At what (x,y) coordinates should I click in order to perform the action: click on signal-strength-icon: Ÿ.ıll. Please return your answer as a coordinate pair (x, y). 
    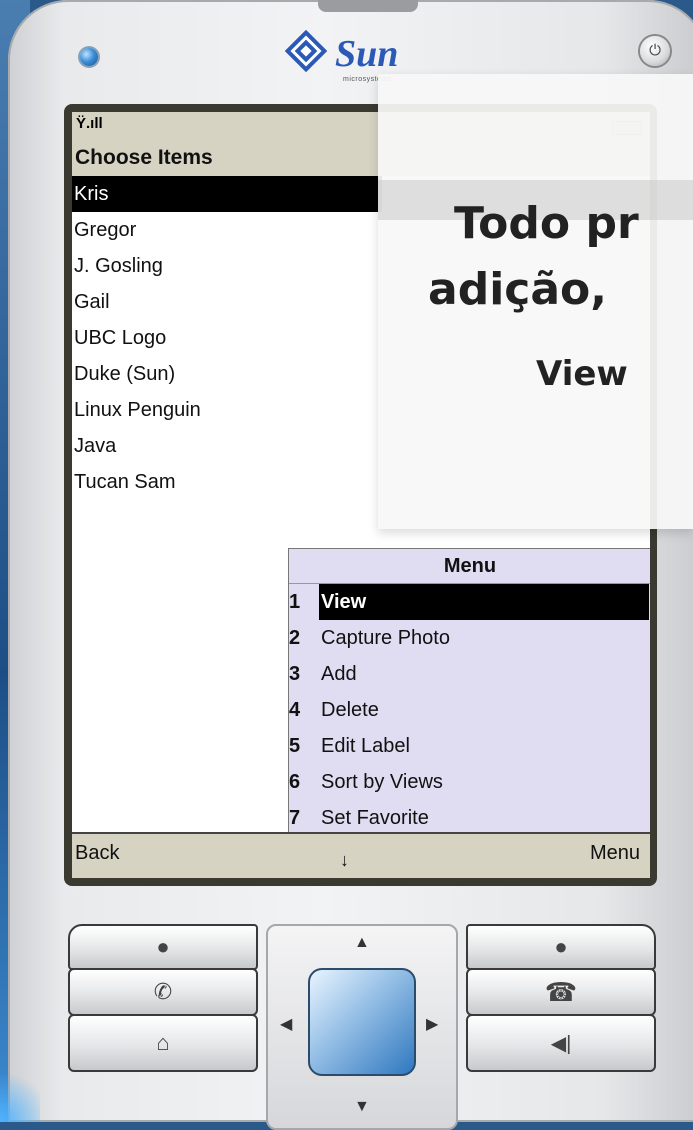
    Looking at the image, I should click on (89, 123).